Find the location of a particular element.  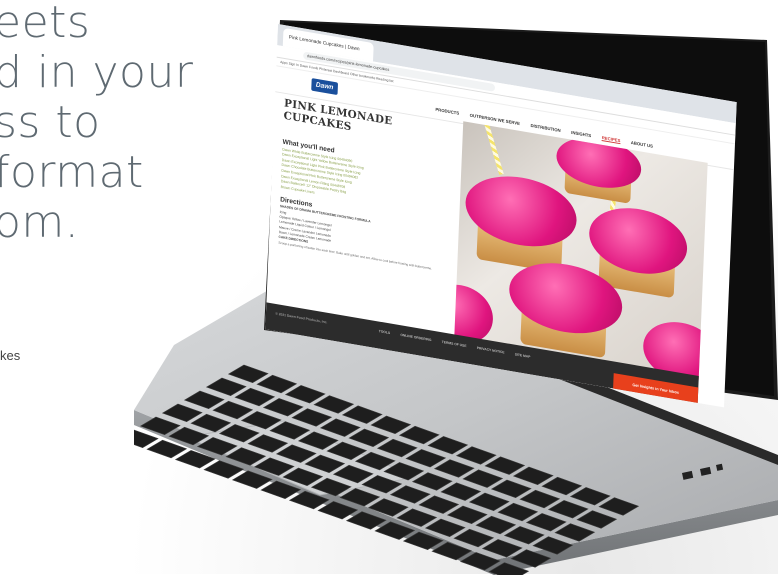

nav-products: PRODUCTS is located at coordinates (447, 111).